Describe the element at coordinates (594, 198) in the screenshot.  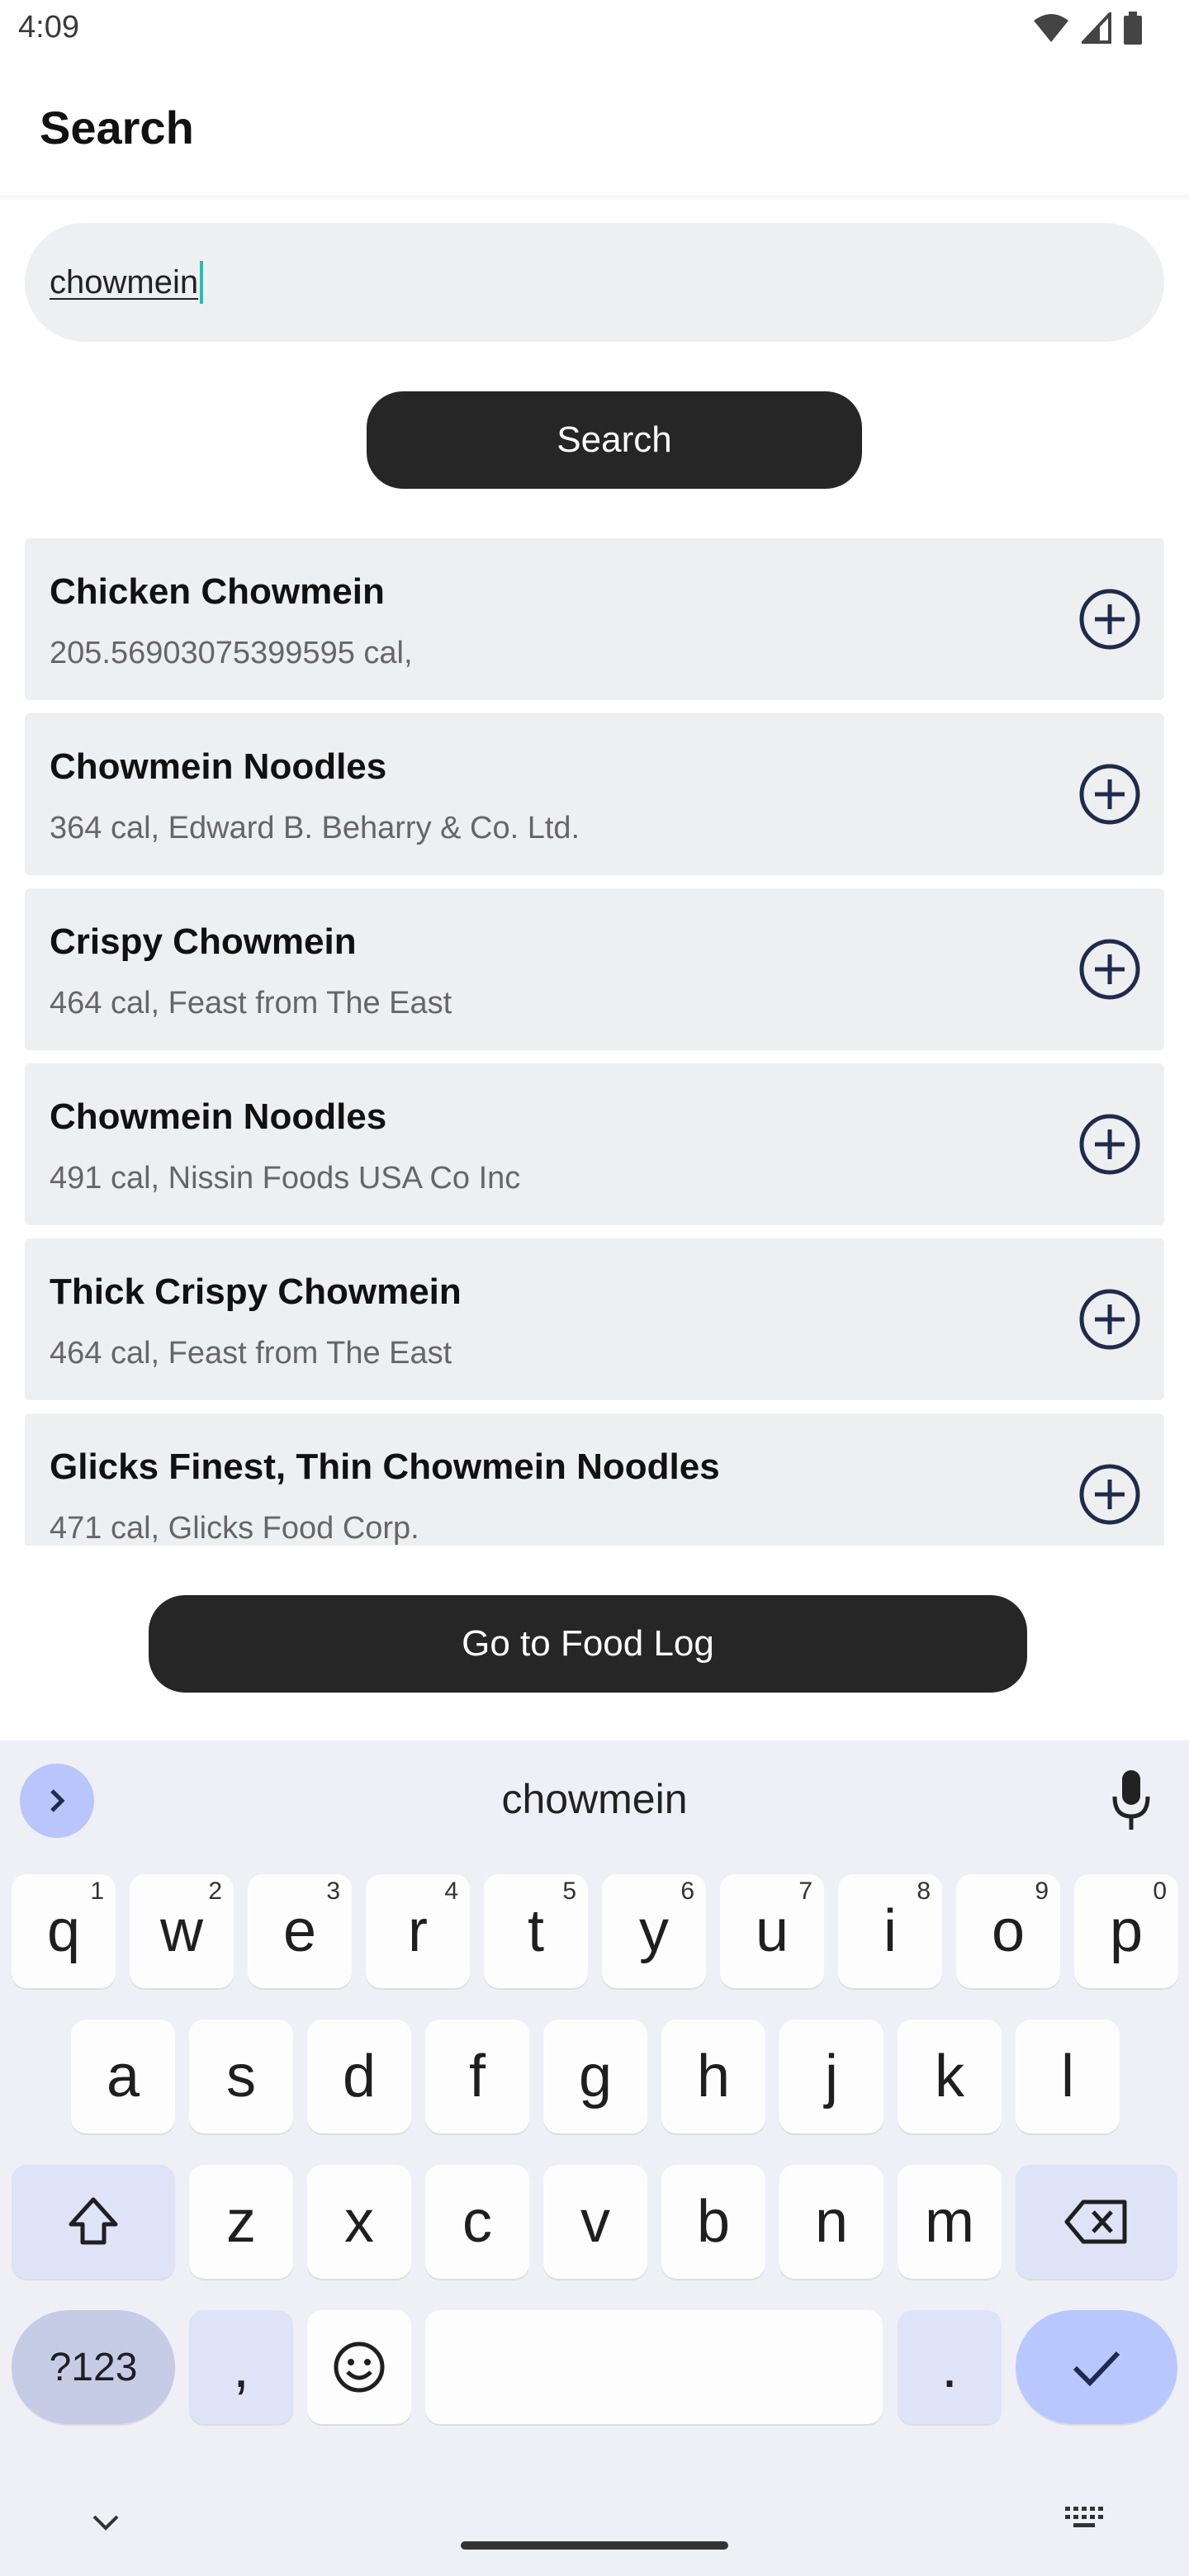
I see `header-divider` at that location.